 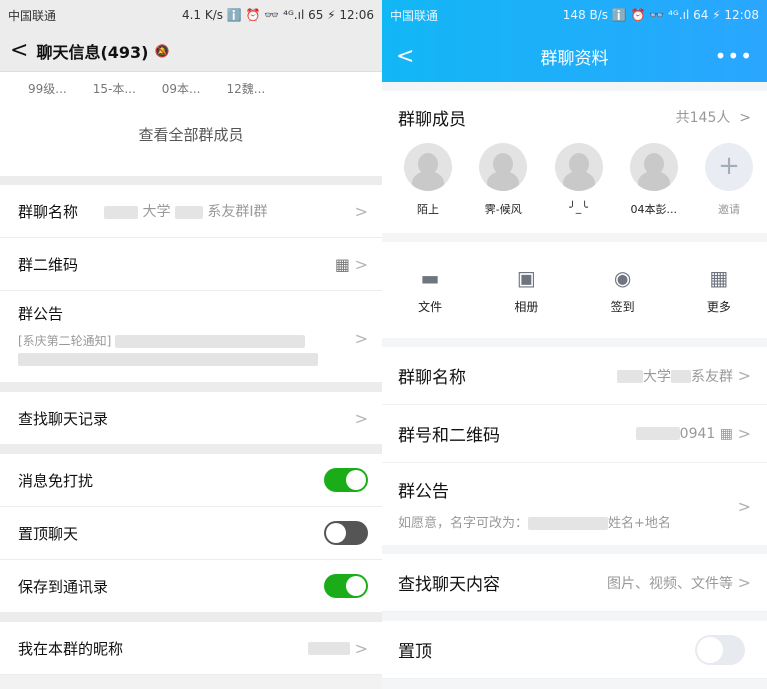 I want to click on pin-row: 置顶聊天, so click(x=191, y=533).